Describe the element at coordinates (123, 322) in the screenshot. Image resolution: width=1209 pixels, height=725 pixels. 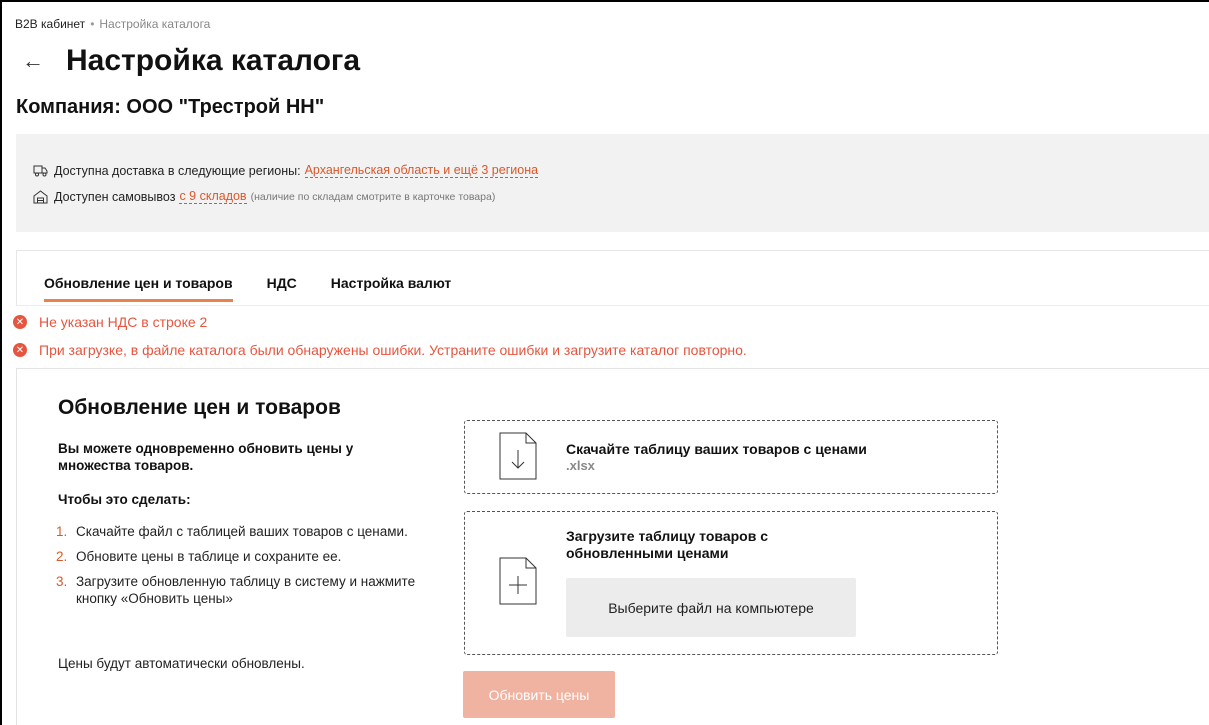
I see `error-text: Не указан НДС в строке 2` at that location.